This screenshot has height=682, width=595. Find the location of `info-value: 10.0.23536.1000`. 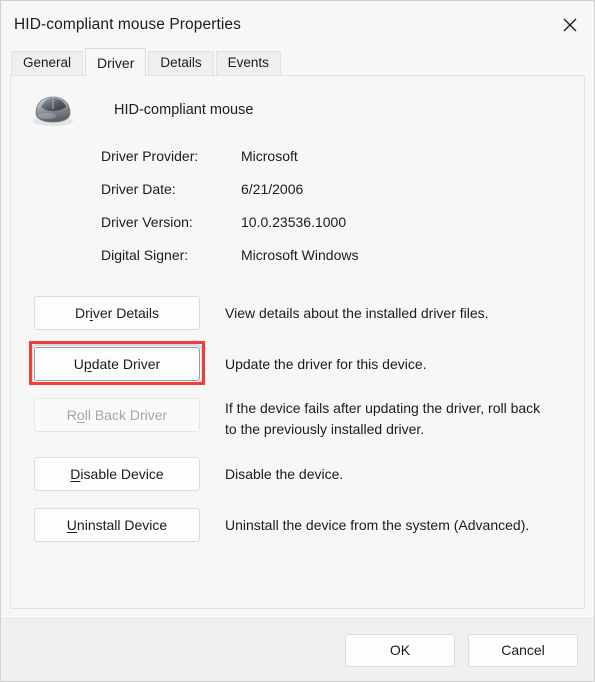

info-value: 10.0.23536.1000 is located at coordinates (294, 222).